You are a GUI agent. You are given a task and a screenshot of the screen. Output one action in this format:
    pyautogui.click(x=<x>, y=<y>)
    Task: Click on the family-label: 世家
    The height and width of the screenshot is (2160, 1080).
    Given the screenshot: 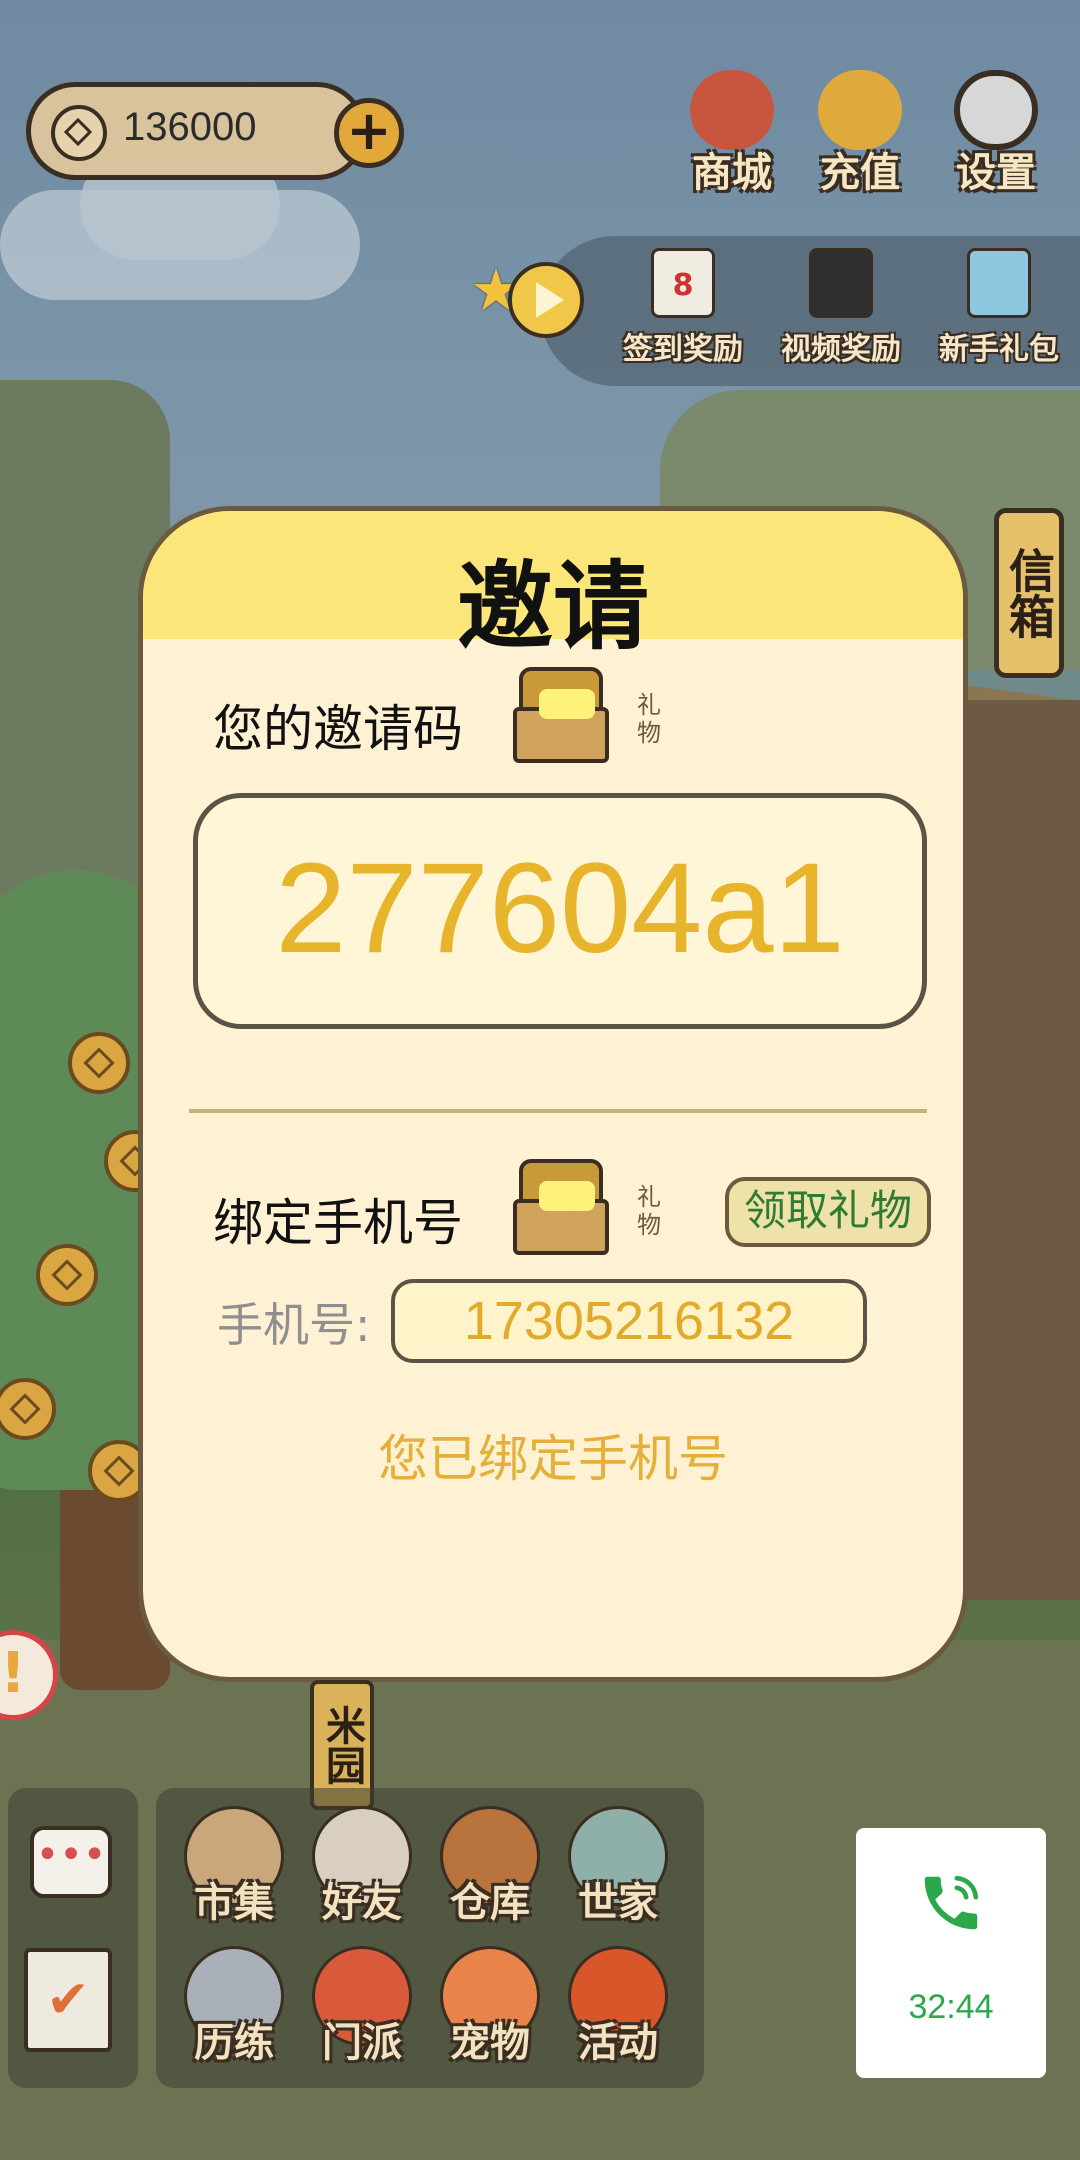 What is the action you would take?
    pyautogui.click(x=618, y=1903)
    